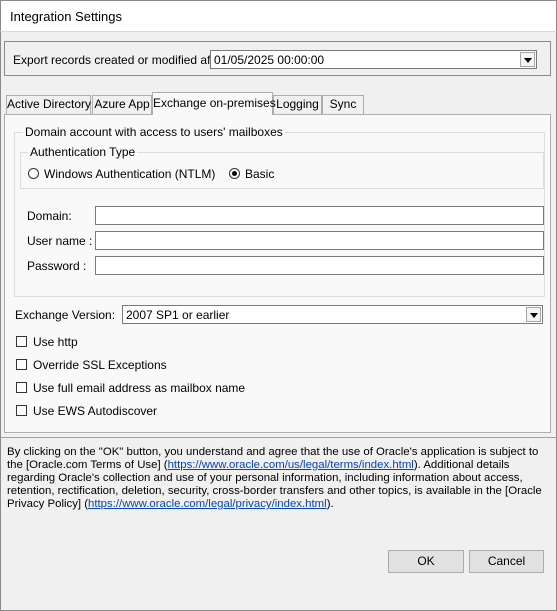  I want to click on tab-label: Exchange on-premises, so click(214, 103).